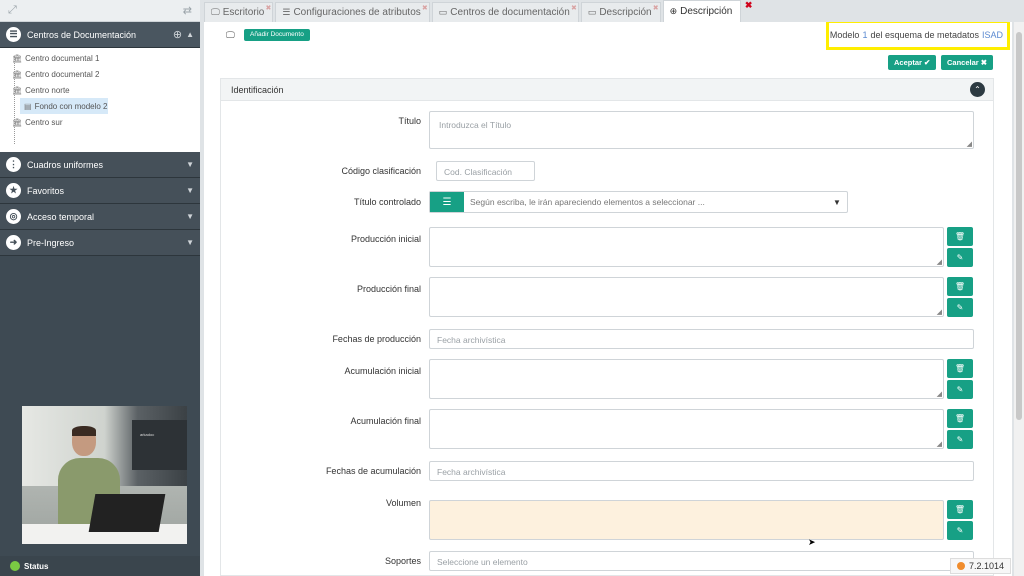 Image resolution: width=1024 pixels, height=576 pixels. Describe the element at coordinates (100, 165) in the screenshot. I see `sidebar-section-cuadros: ⋮ Cuadros uniformes ▼` at that location.